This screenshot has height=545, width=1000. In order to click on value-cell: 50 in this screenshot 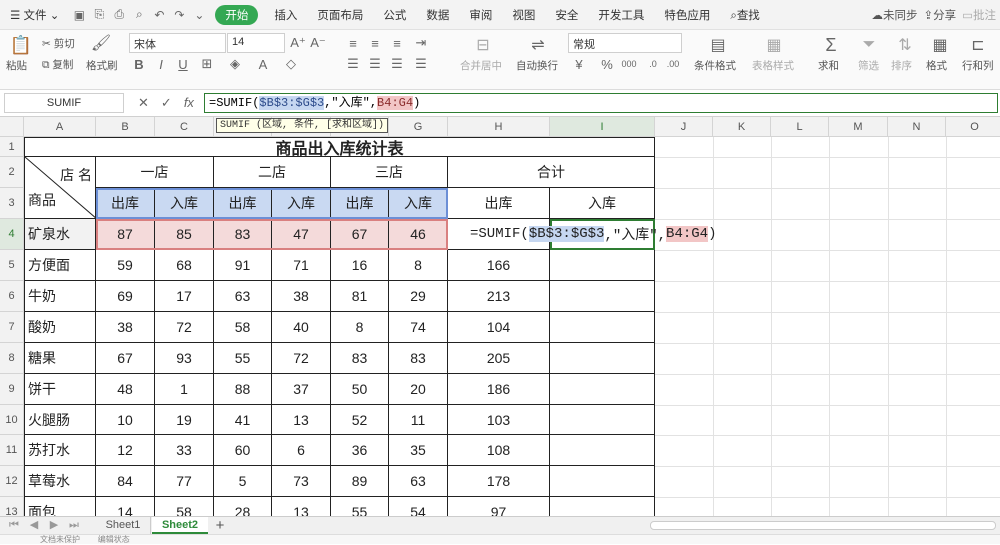, I will do `click(360, 389)`.